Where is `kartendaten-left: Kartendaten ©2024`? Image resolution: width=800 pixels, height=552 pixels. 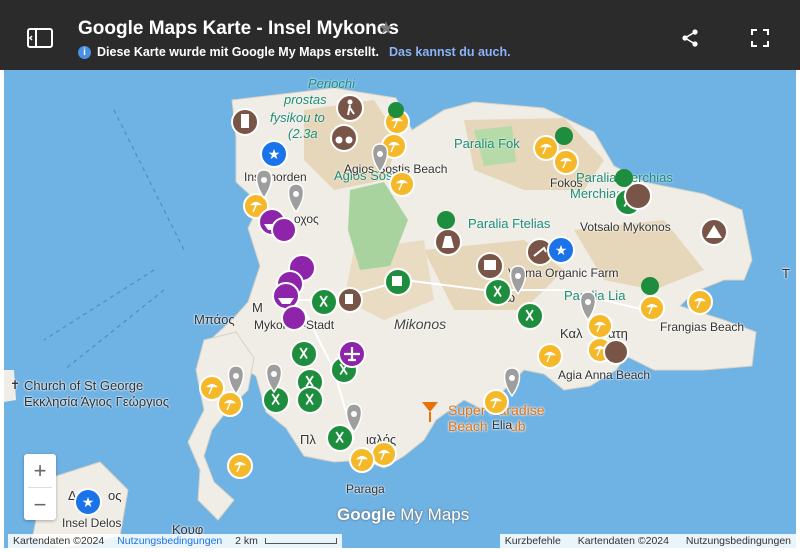
kartendaten-left: Kartendaten ©2024 is located at coordinates (59, 541).